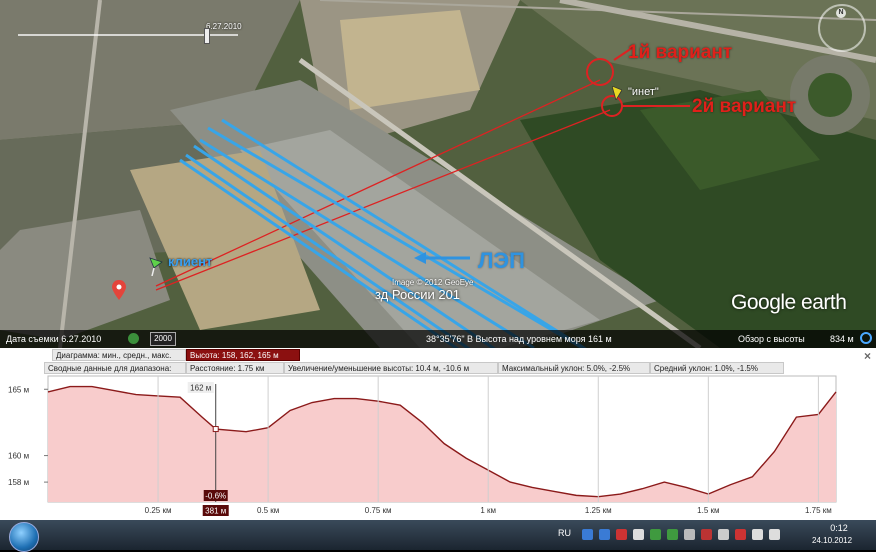 The width and height of the screenshot is (876, 552). Describe the element at coordinates (744, 106) in the screenshot. I see `annotation-variant-2: 2й вариант` at that location.